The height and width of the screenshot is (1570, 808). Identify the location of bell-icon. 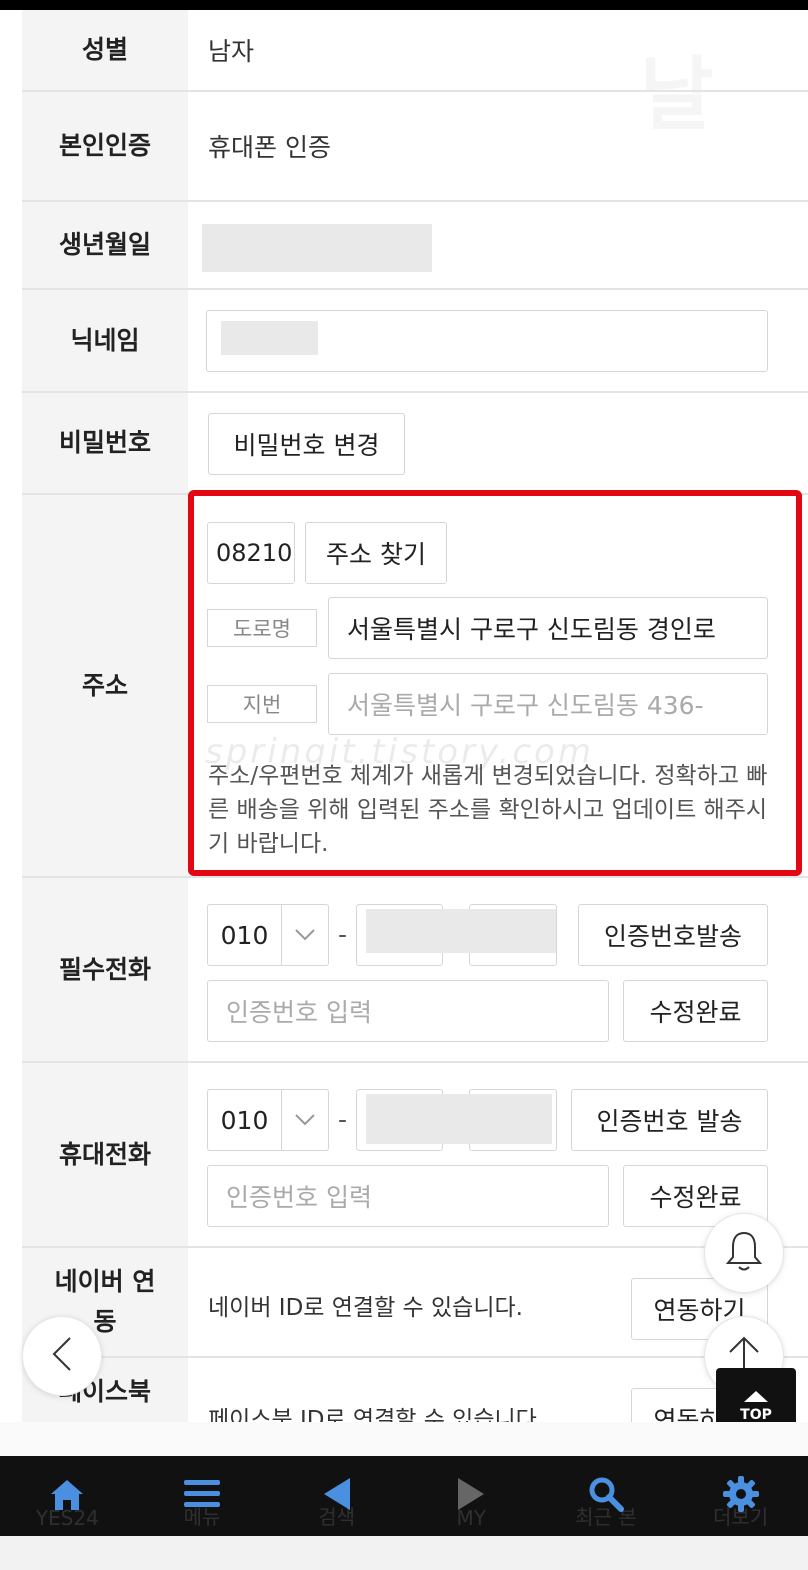
(744, 1253).